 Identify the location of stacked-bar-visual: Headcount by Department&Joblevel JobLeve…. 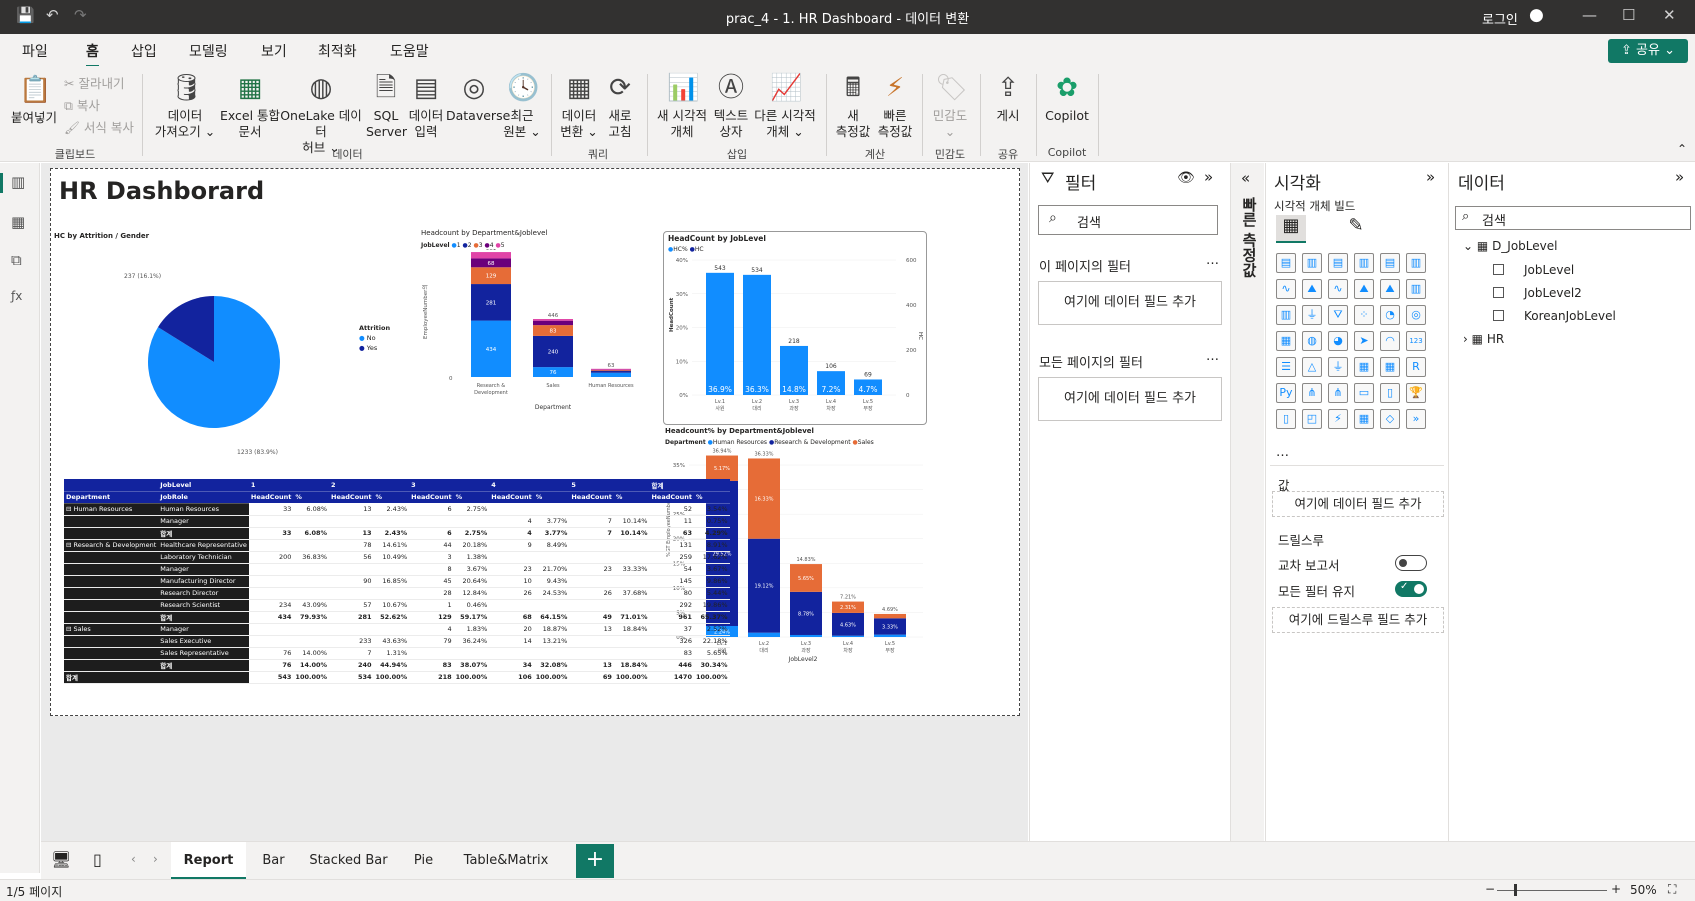
(543, 324).